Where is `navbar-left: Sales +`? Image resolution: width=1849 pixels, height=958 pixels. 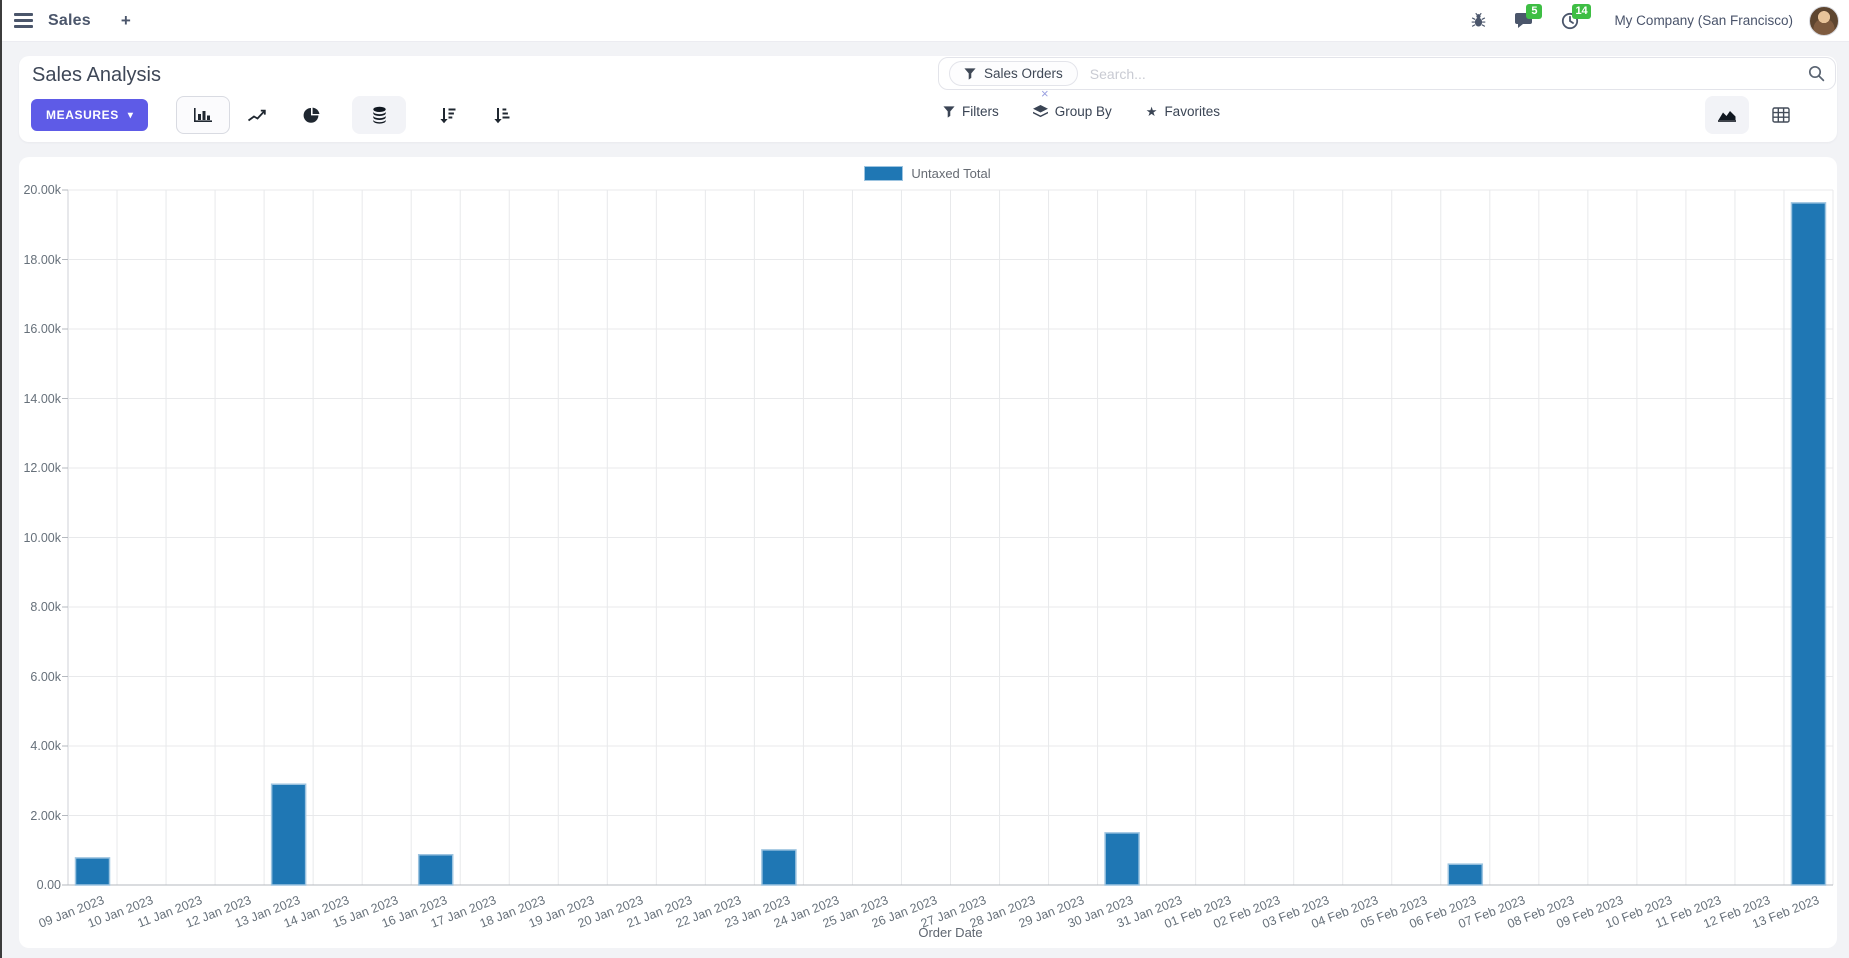 navbar-left: Sales + is located at coordinates (65, 21).